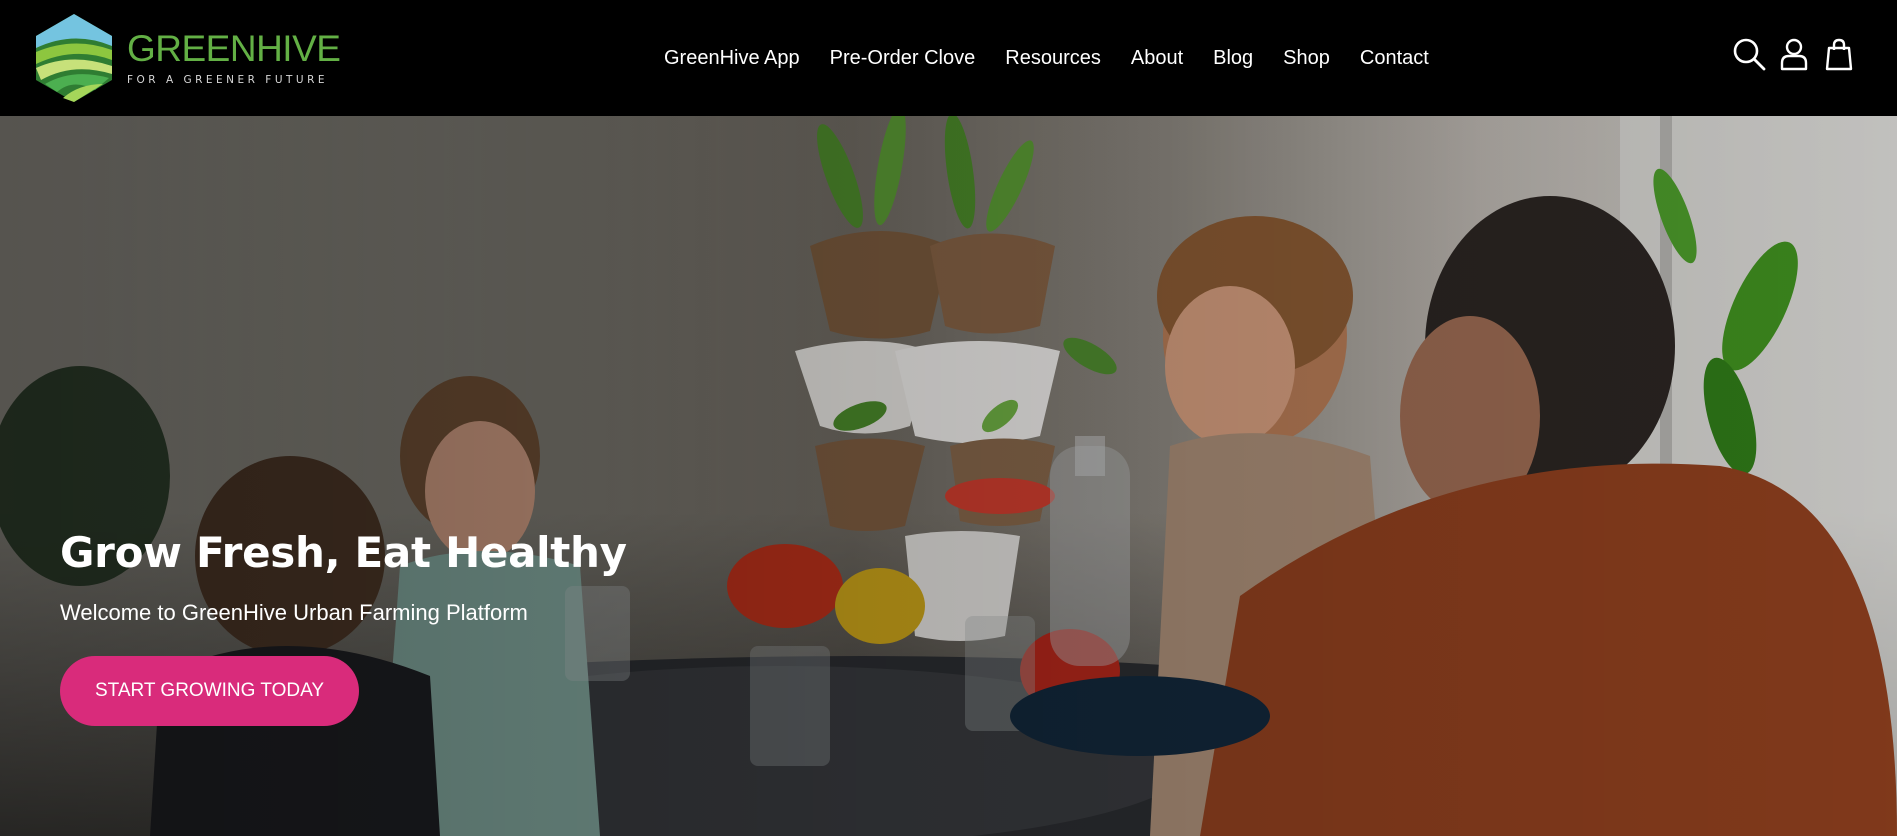  Describe the element at coordinates (1157, 58) in the screenshot. I see `nav-about: About` at that location.